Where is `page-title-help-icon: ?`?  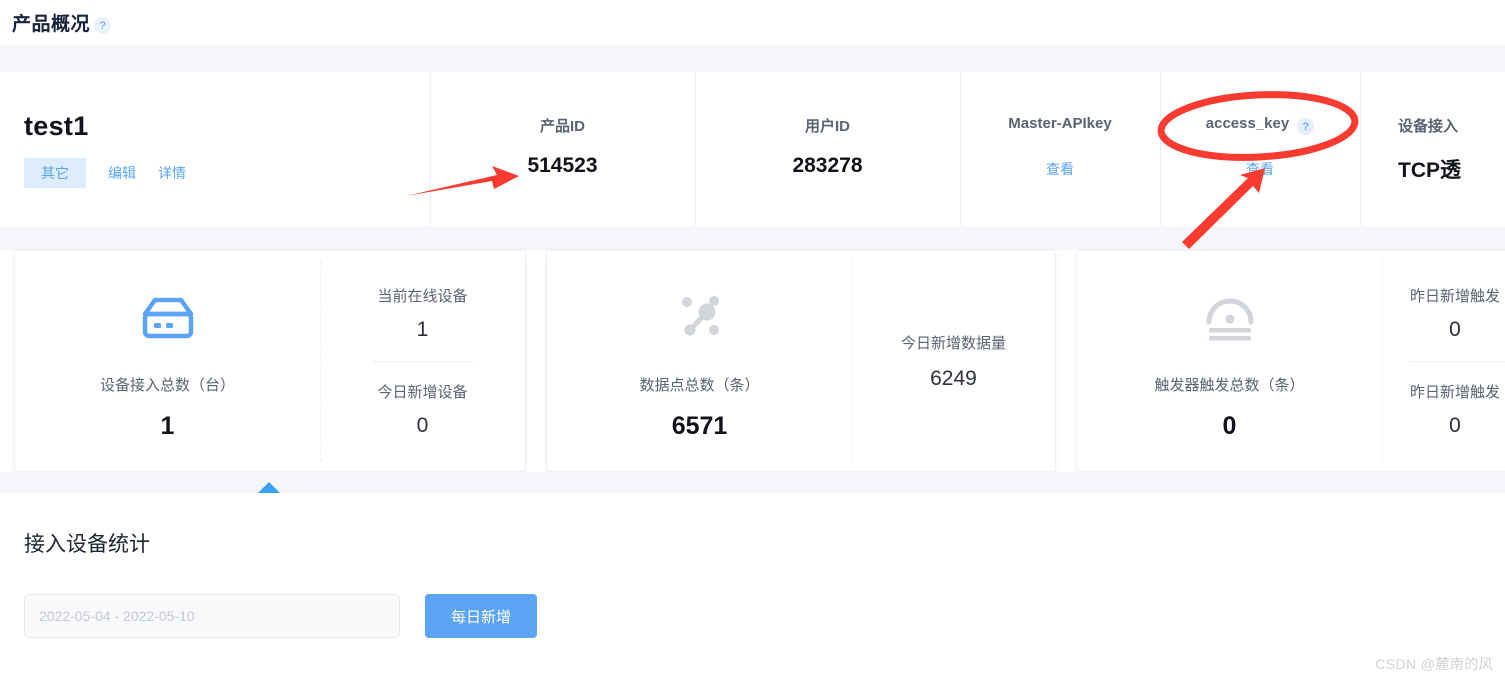 page-title-help-icon: ? is located at coordinates (103, 25).